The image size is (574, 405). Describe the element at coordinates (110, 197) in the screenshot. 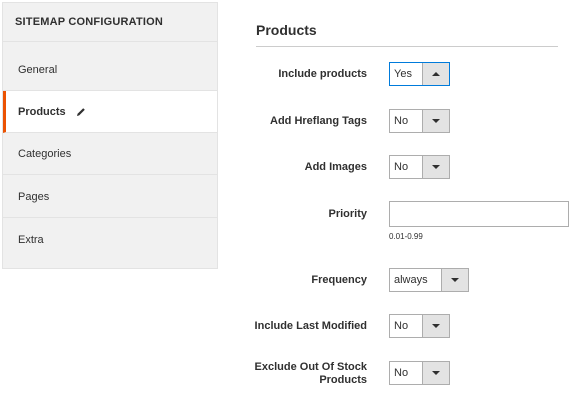

I see `sidebar-item-pages: Pages` at that location.